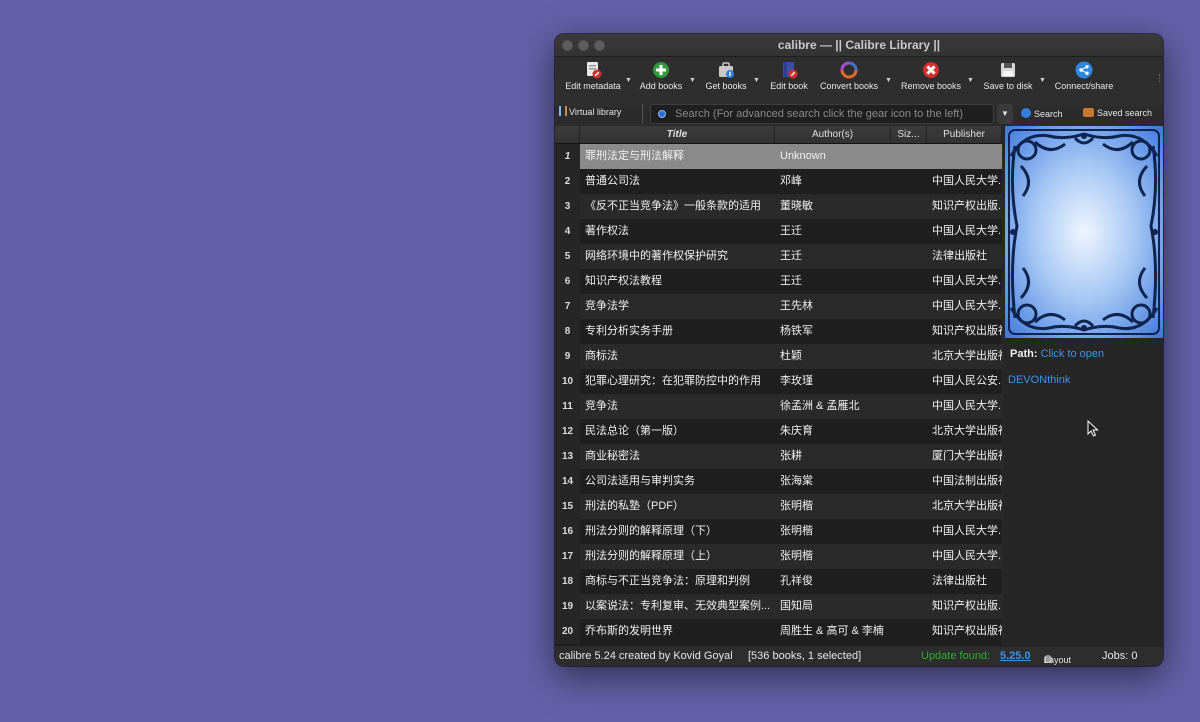 The width and height of the screenshot is (1200, 722). I want to click on saved-search-label: Saved search, so click(1125, 113).